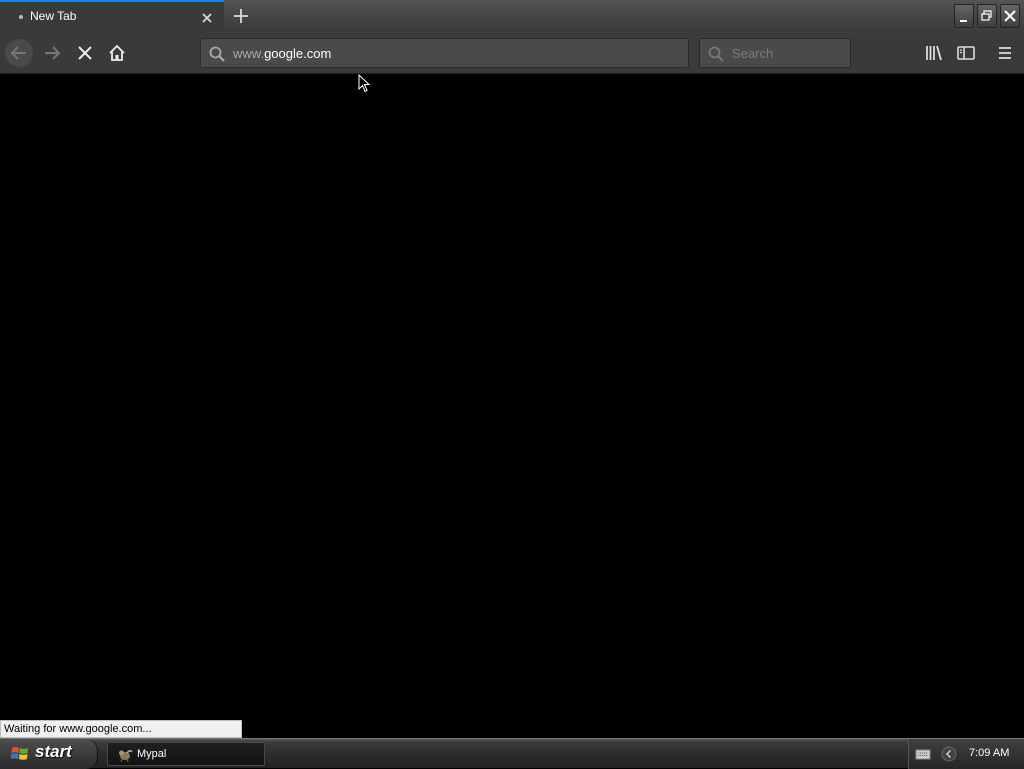  What do you see at coordinates (53, 16) in the screenshot?
I see `tab-title: New Tab` at bounding box center [53, 16].